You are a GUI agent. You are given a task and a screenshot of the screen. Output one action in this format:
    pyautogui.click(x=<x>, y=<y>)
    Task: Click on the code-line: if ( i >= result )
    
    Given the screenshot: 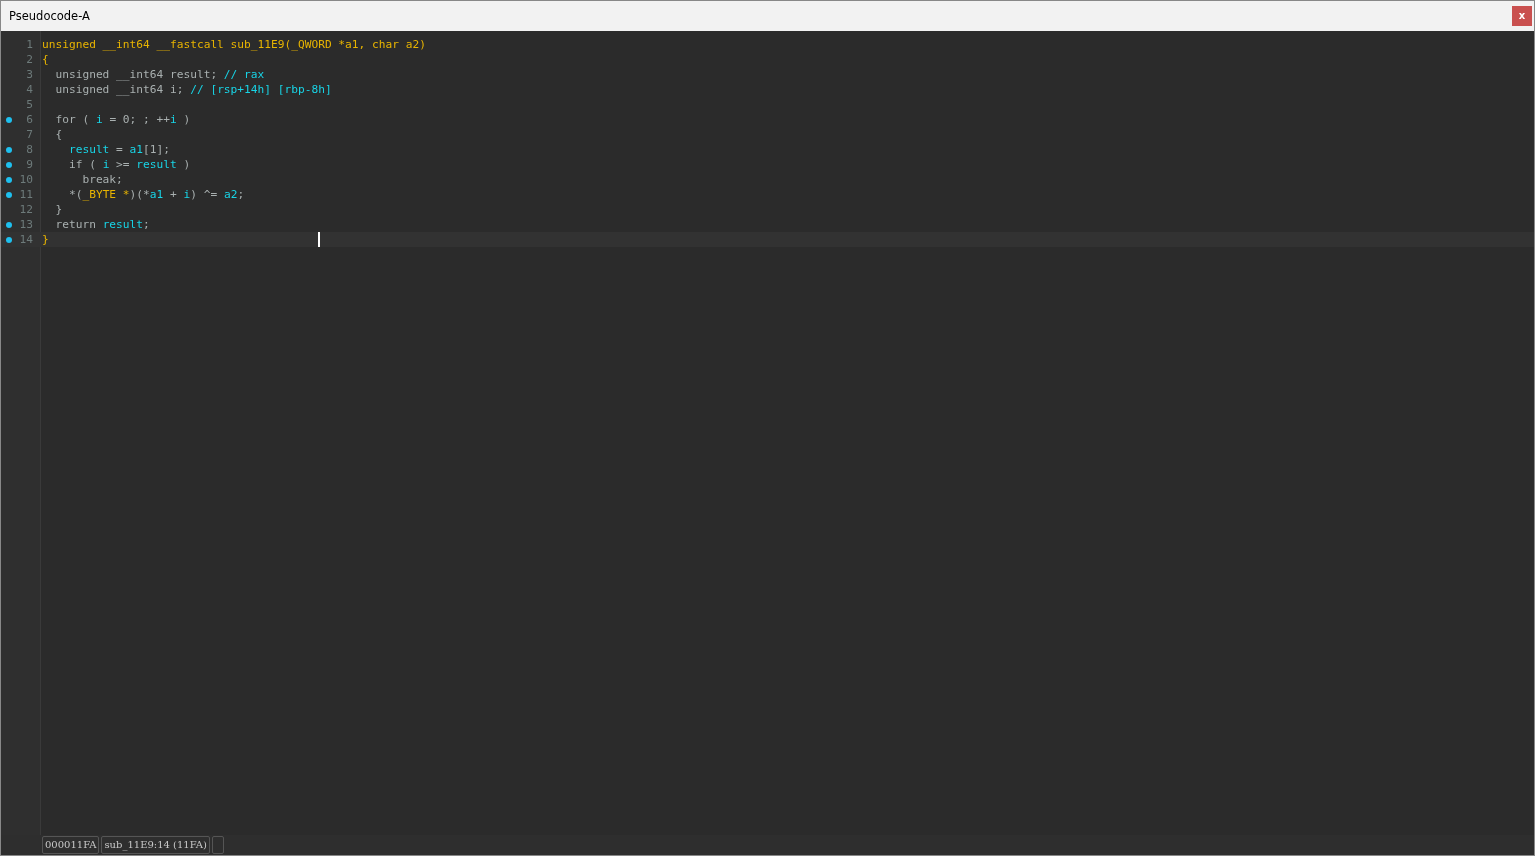 What is the action you would take?
    pyautogui.click(x=129, y=164)
    